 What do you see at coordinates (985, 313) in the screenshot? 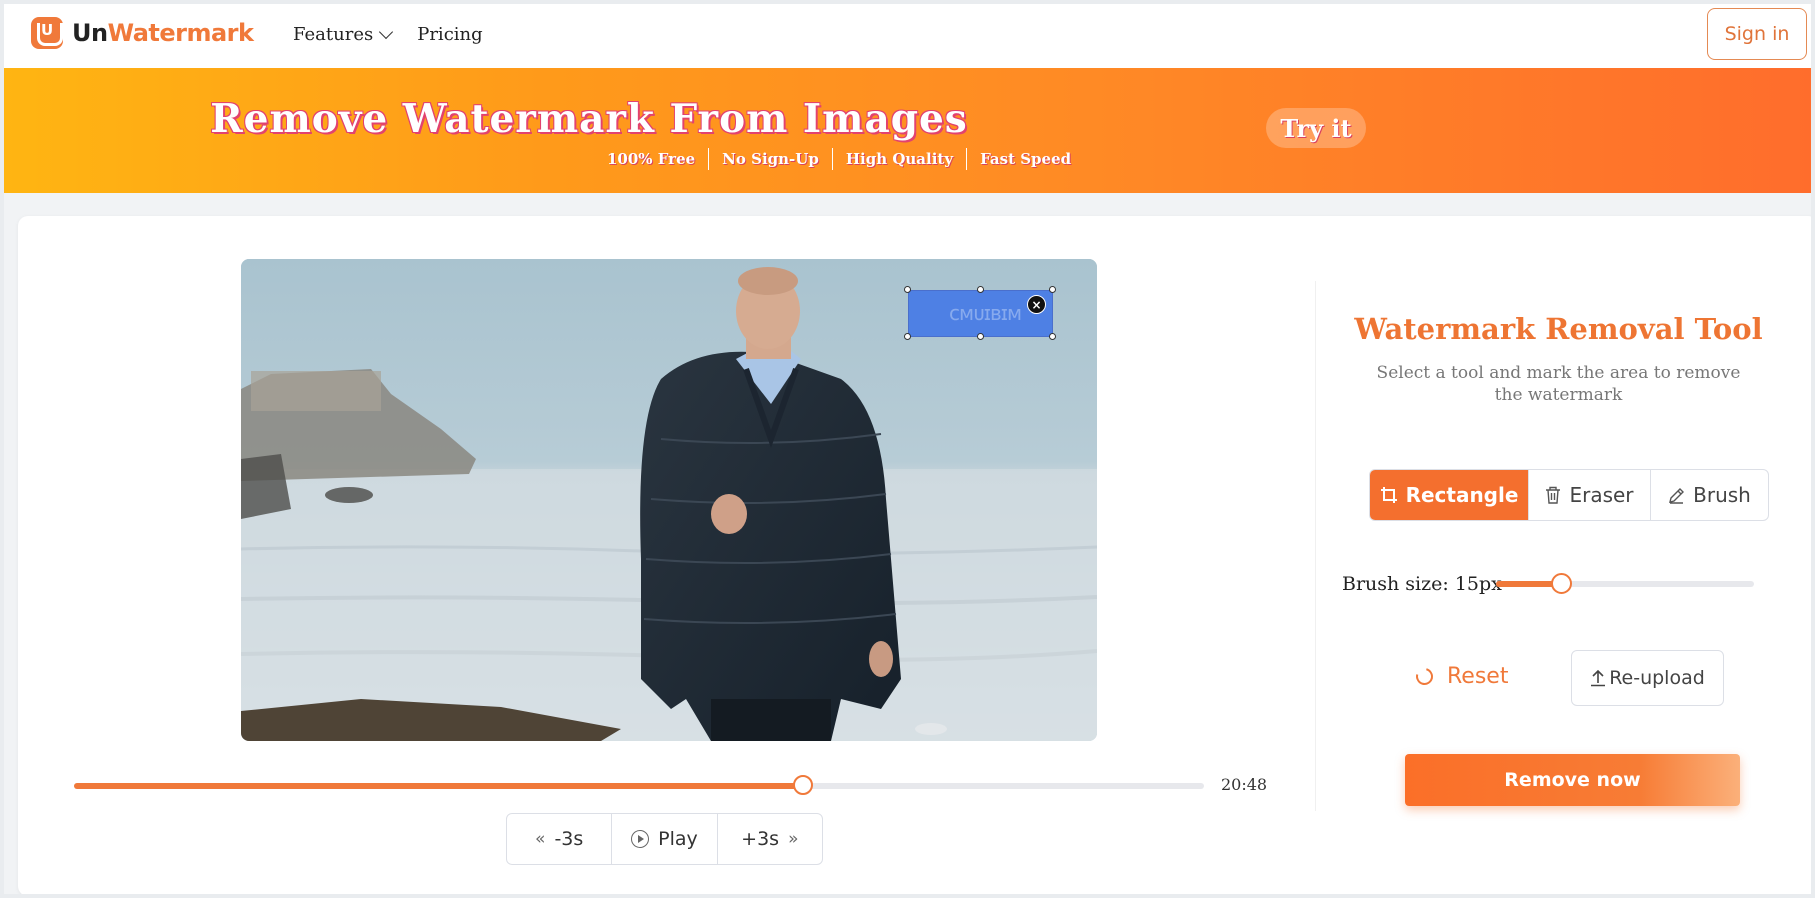
I see `watermark-text-image: ᴄᴍᴜɪʙɪᴍ` at bounding box center [985, 313].